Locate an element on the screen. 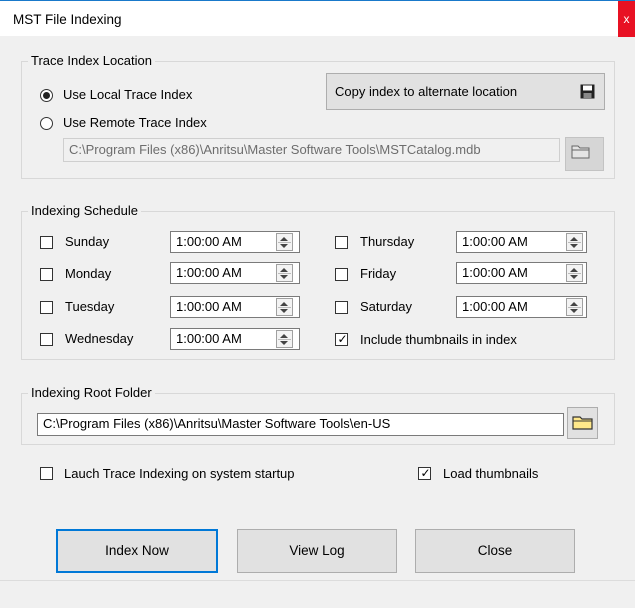  friday-checkbox is located at coordinates (341, 274).